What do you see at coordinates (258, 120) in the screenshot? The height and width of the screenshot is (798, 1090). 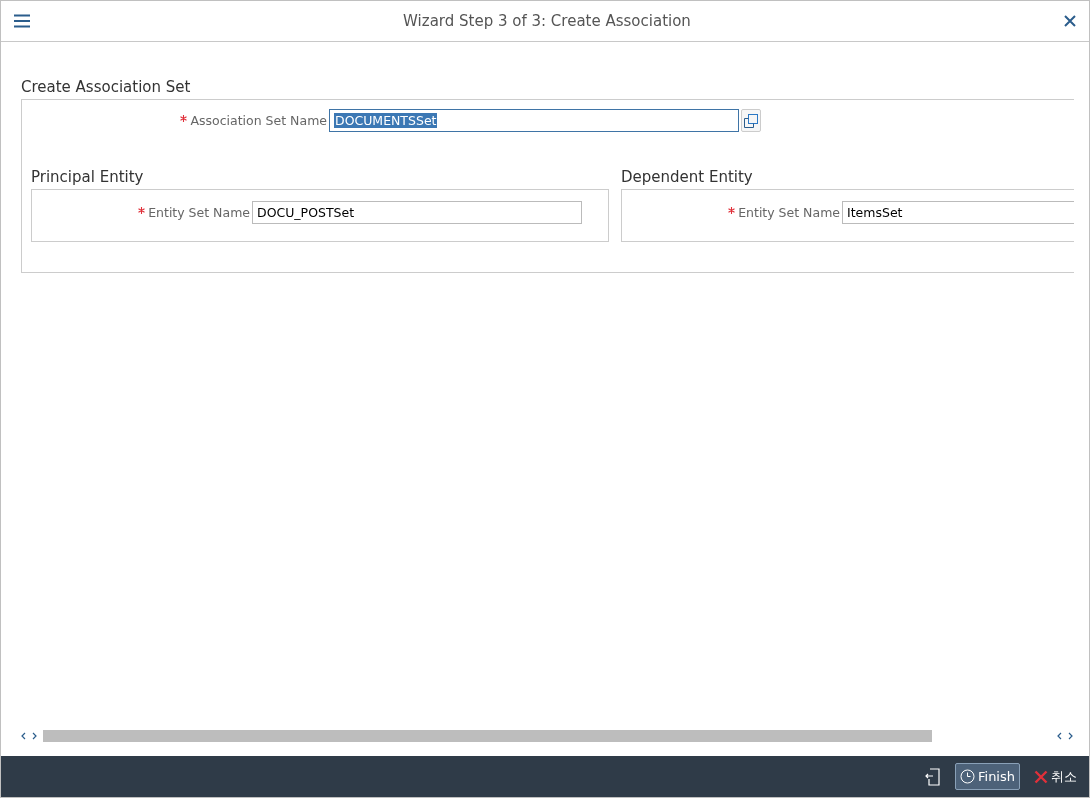 I see `field-label: Association Set Name` at bounding box center [258, 120].